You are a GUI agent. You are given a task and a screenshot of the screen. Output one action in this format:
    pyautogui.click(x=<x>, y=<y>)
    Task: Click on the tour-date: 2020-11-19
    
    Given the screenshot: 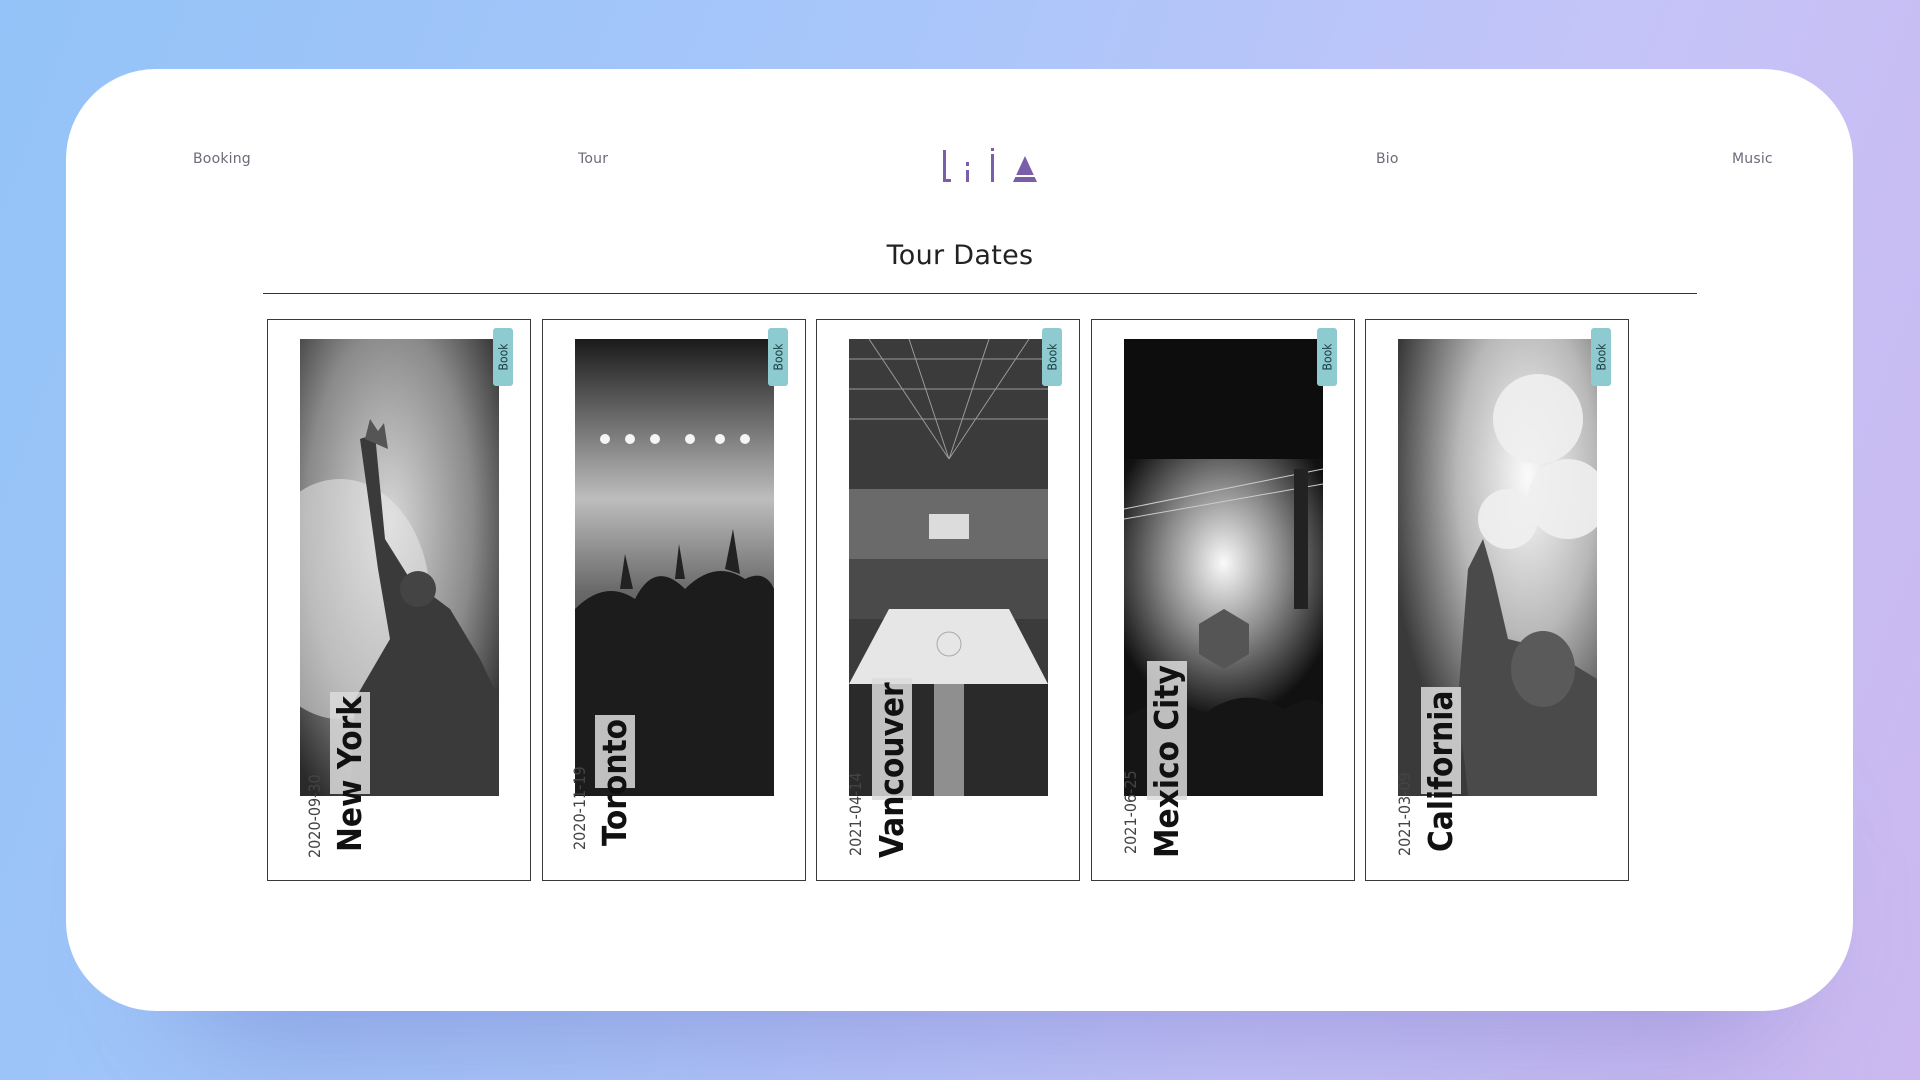 What is the action you would take?
    pyautogui.click(x=579, y=808)
    